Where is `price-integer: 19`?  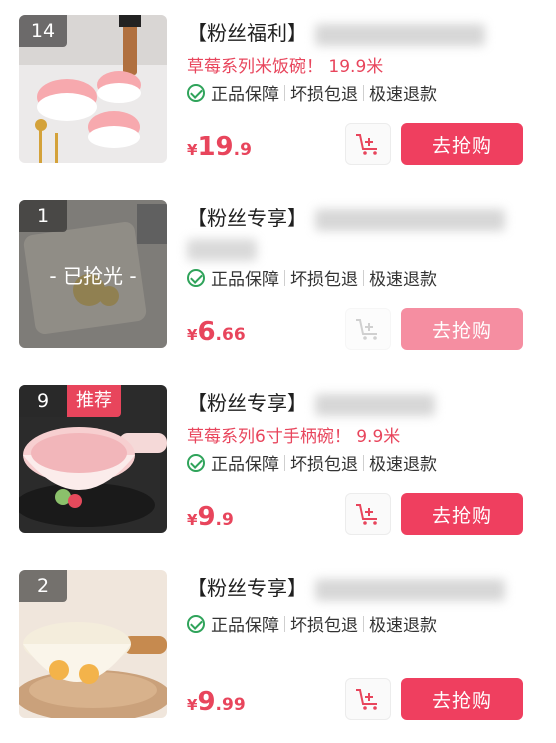 price-integer: 19 is located at coordinates (215, 147).